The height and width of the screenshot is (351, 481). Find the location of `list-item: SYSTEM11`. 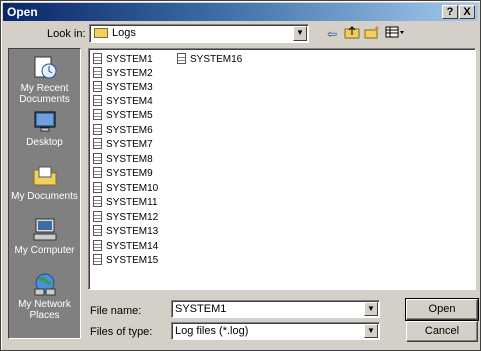

list-item: SYSTEM11 is located at coordinates (125, 203).